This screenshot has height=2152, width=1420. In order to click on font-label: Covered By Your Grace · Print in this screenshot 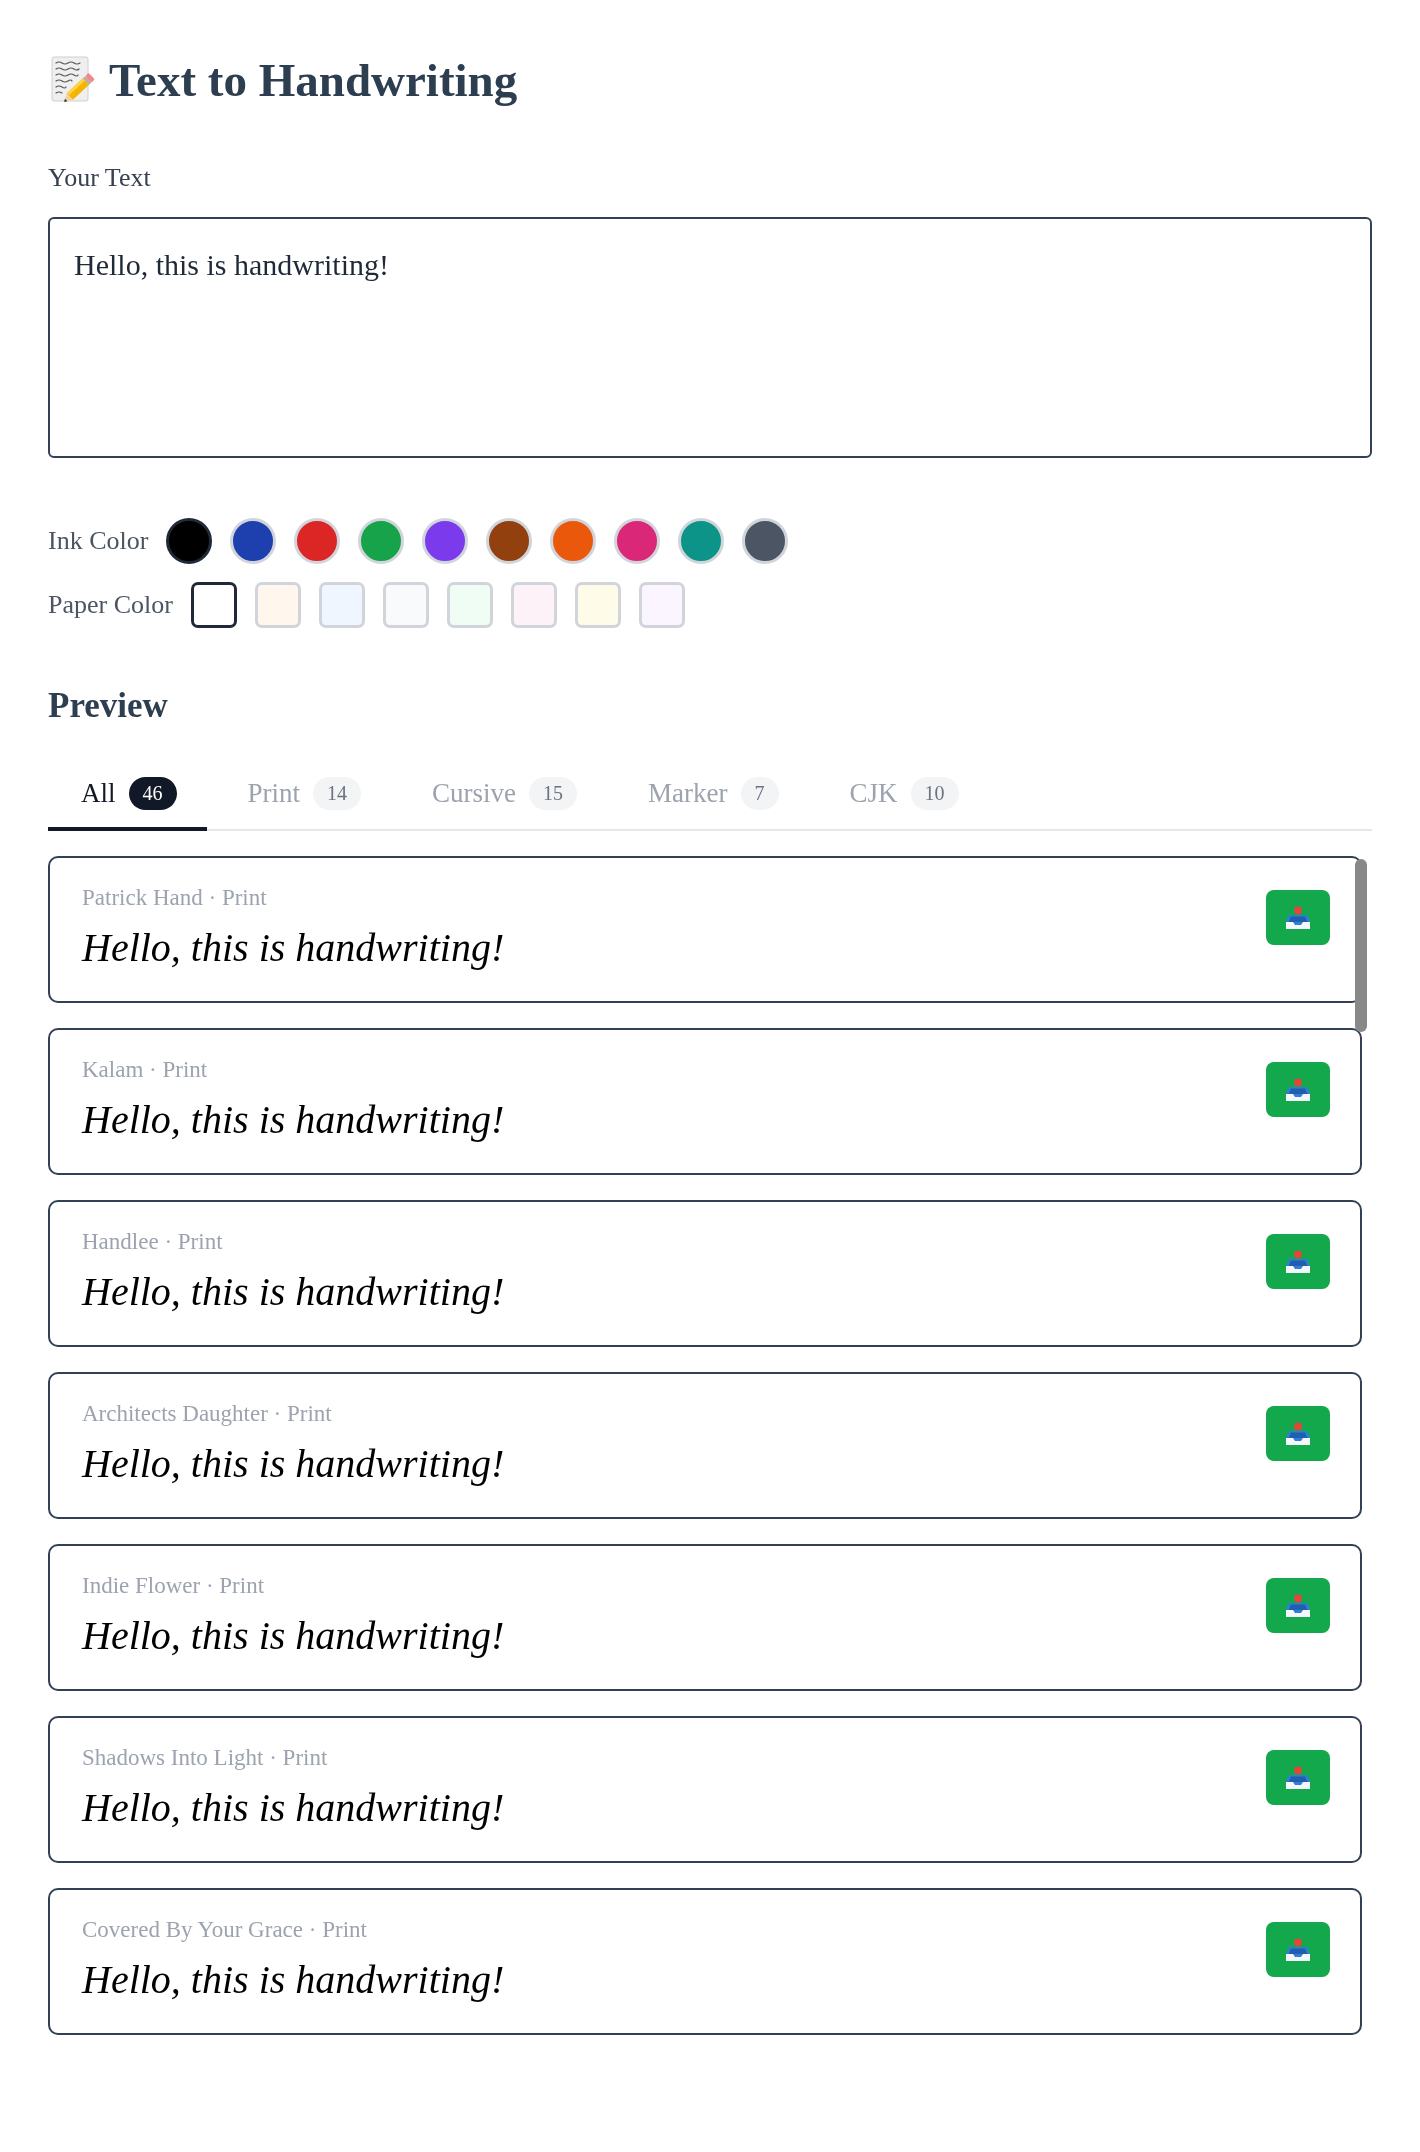, I will do `click(225, 1930)`.